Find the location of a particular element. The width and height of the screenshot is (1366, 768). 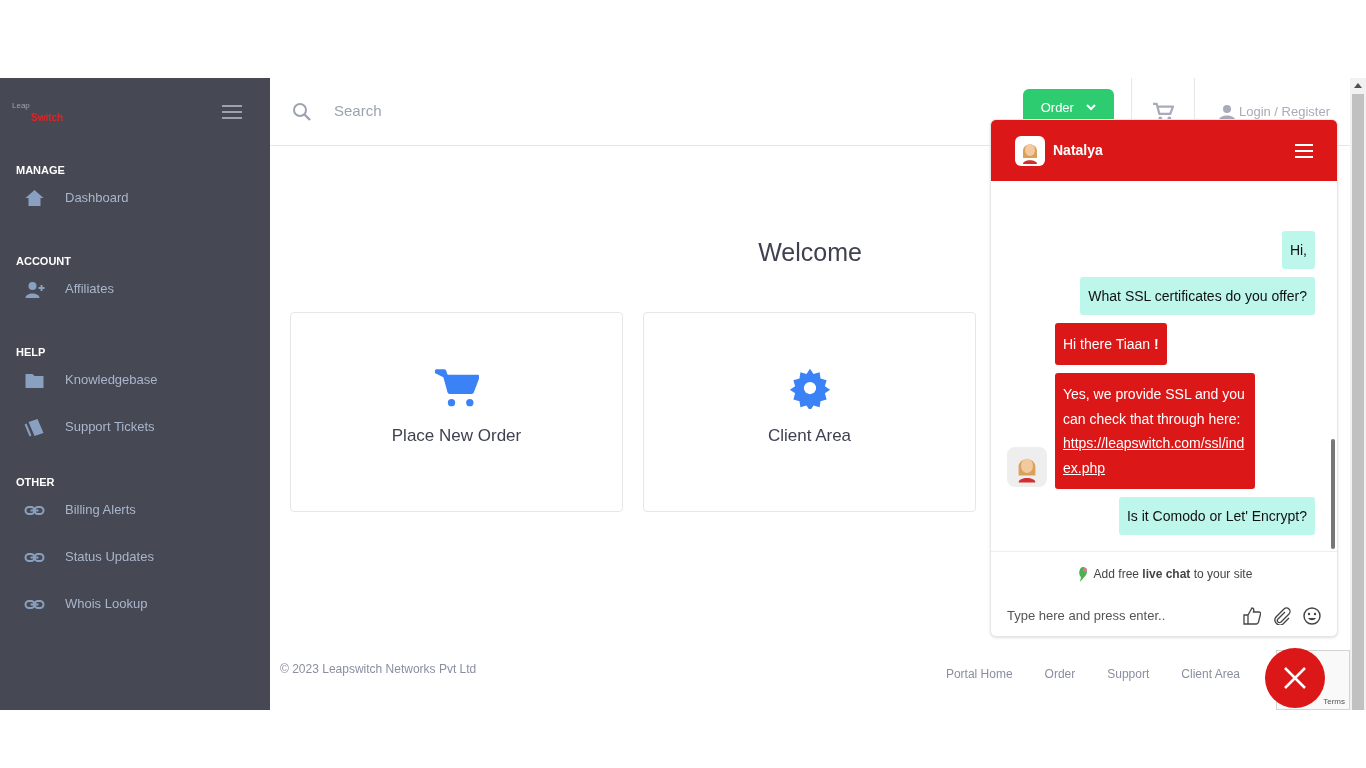

message-field: Type here and press enter.. is located at coordinates (1119, 616).